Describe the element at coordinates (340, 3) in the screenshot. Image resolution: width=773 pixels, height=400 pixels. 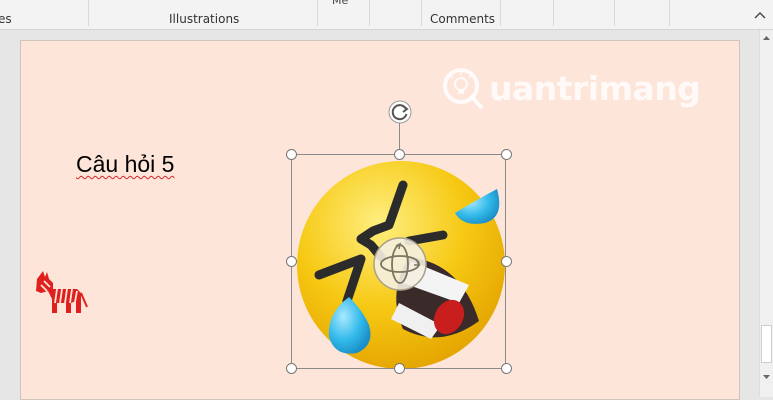
I see `ribbon-cut-off-label: Mé` at that location.